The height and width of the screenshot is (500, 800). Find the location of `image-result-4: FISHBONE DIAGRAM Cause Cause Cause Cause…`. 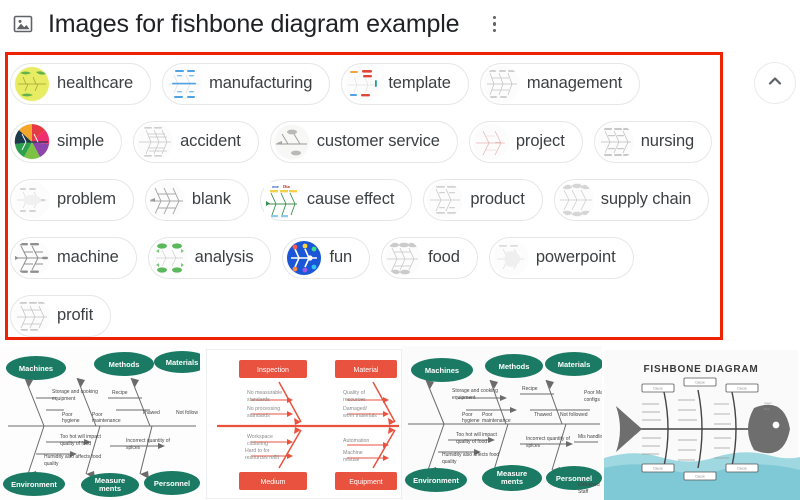

image-result-4: FISHBONE DIAGRAM Cause Cause Cause Cause… is located at coordinates (701, 423).